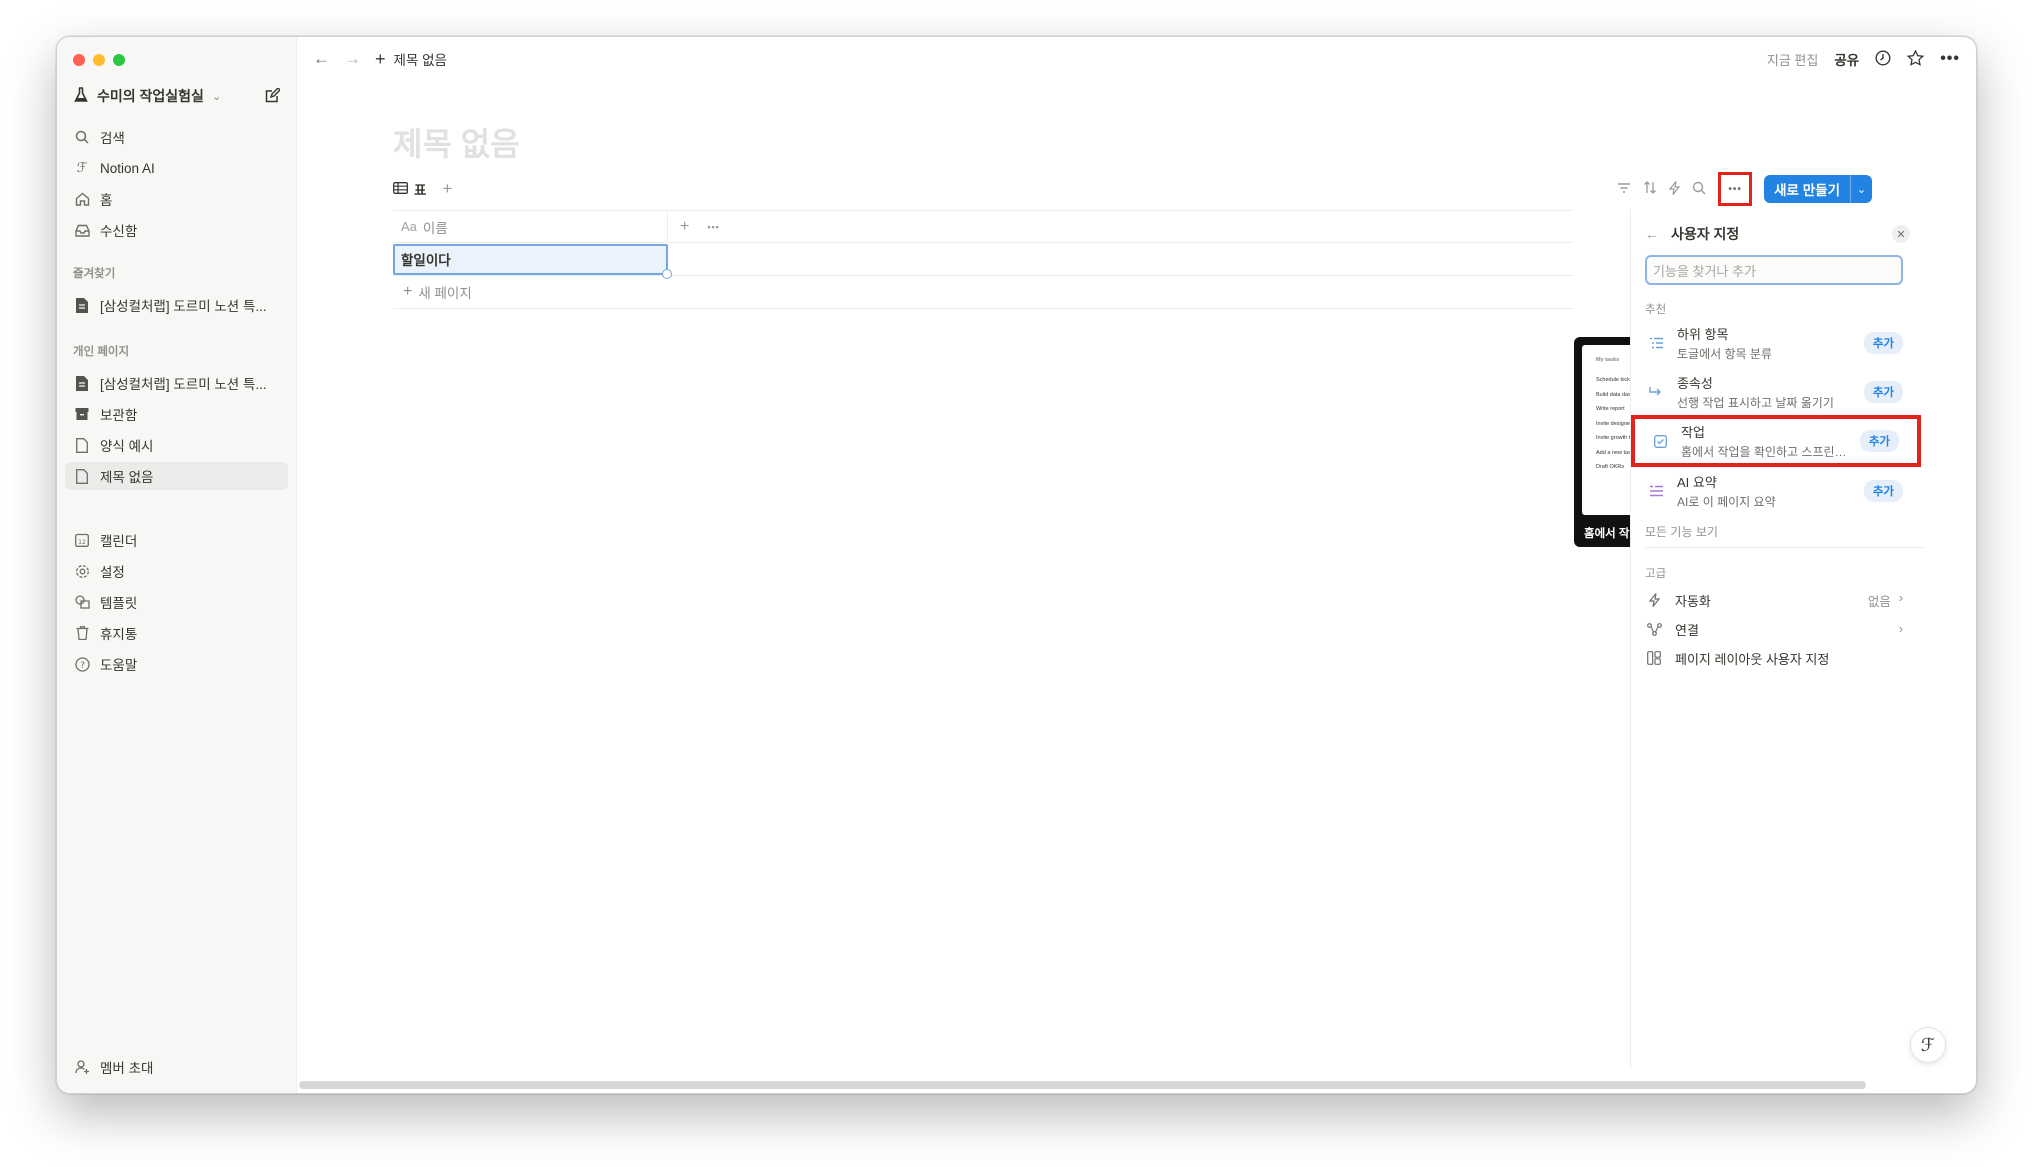  I want to click on star-icon, so click(1916, 58).